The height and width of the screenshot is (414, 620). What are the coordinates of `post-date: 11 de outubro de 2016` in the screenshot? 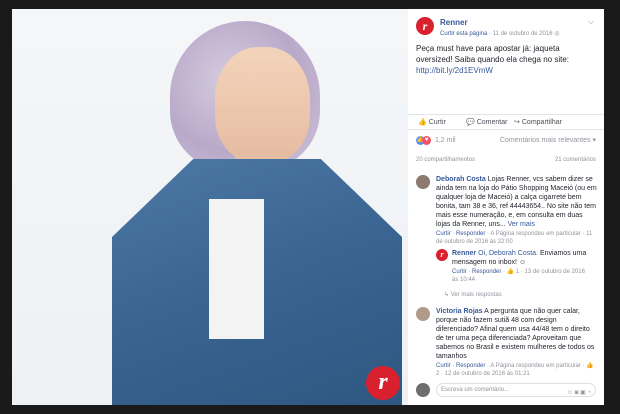 It's located at (523, 34).